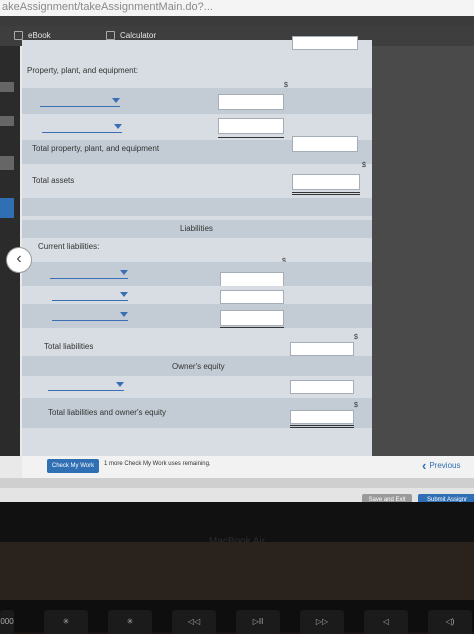 This screenshot has height=634, width=474. Describe the element at coordinates (69, 346) in the screenshot. I see `total-liabilities-label: Total liabilities` at that location.